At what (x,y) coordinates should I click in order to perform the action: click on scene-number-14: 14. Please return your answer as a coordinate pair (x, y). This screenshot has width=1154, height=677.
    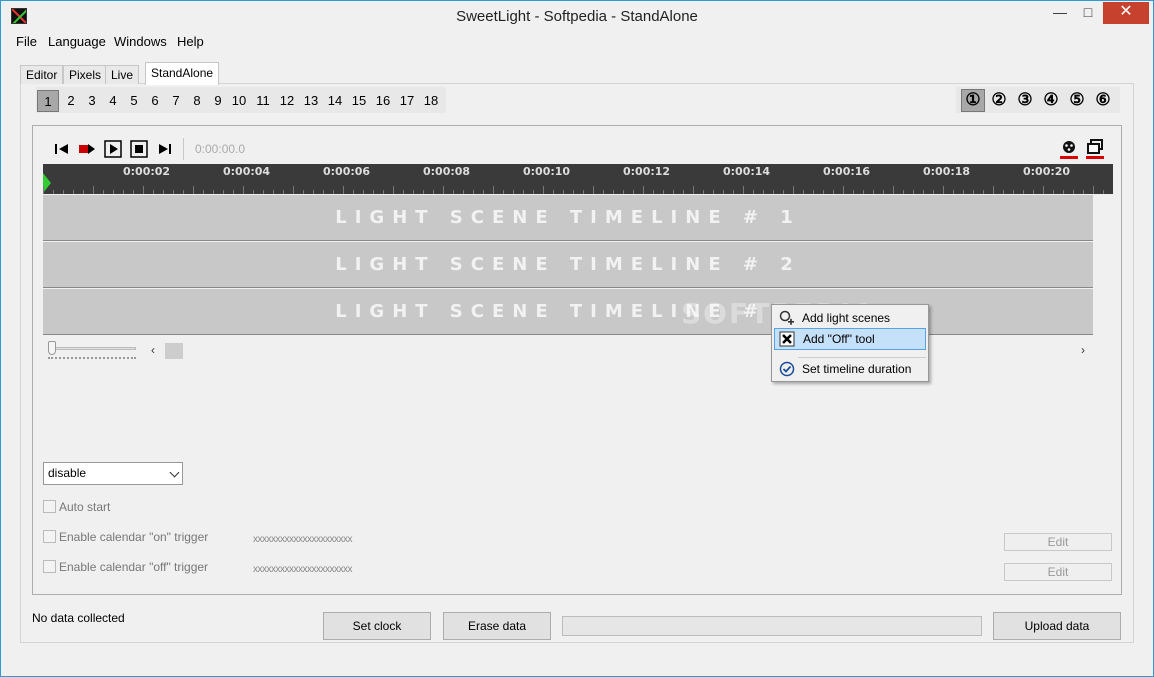
    Looking at the image, I should click on (335, 101).